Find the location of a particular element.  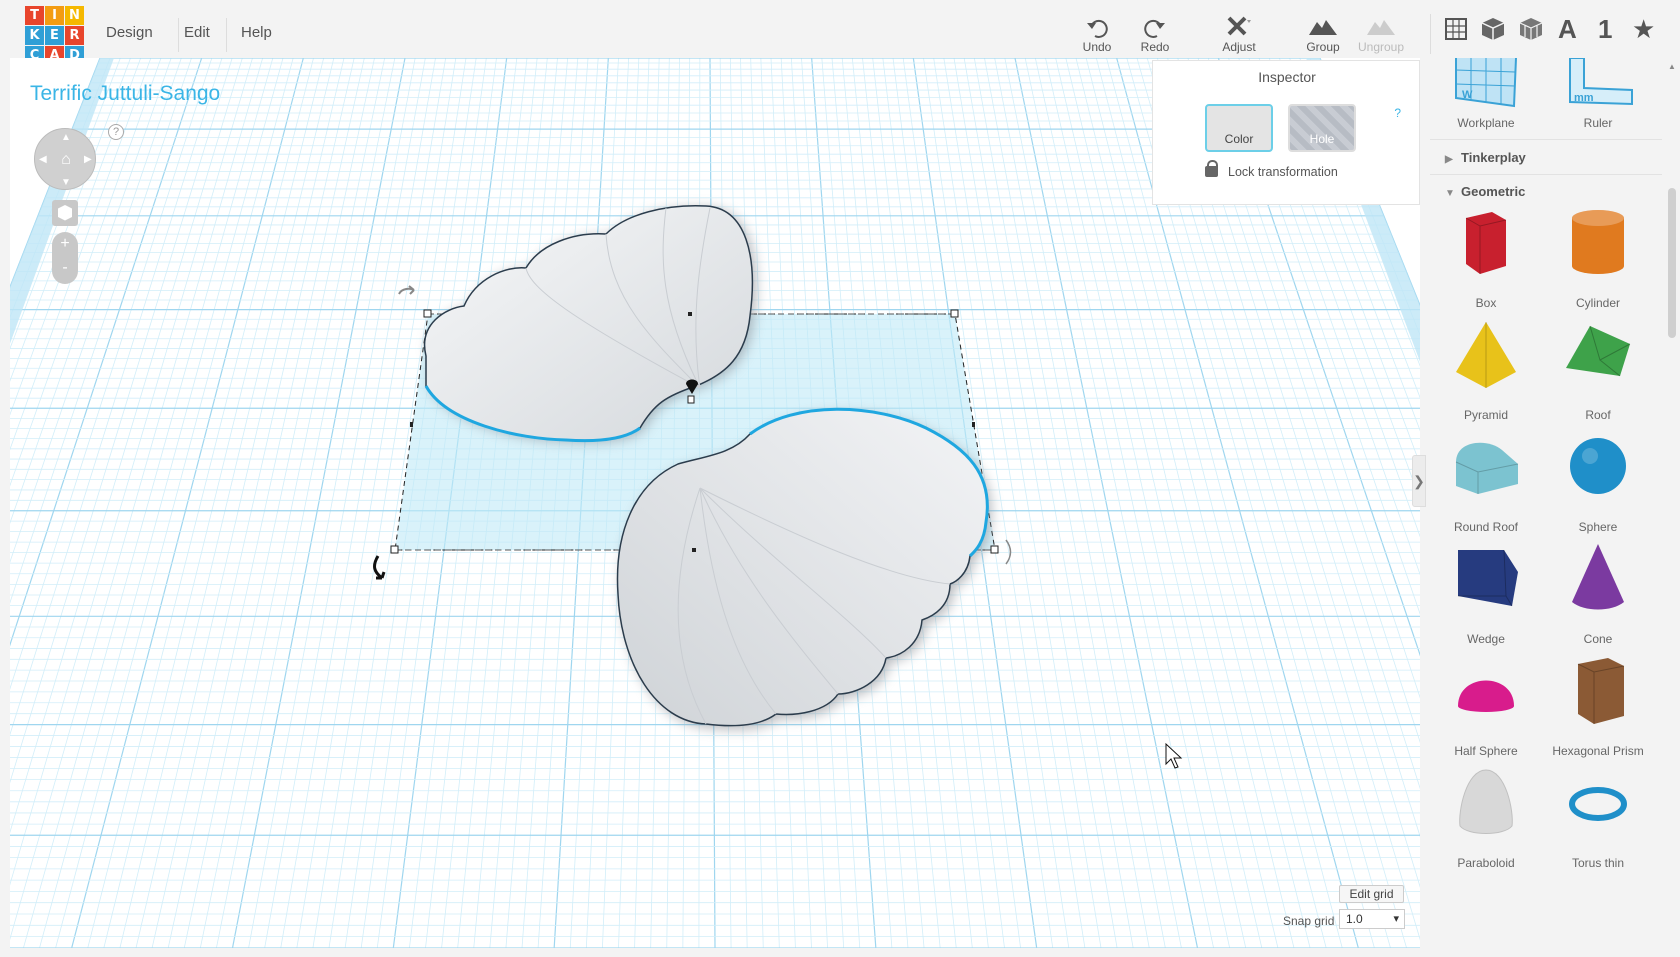

logo-letter: T is located at coordinates (34, 15).